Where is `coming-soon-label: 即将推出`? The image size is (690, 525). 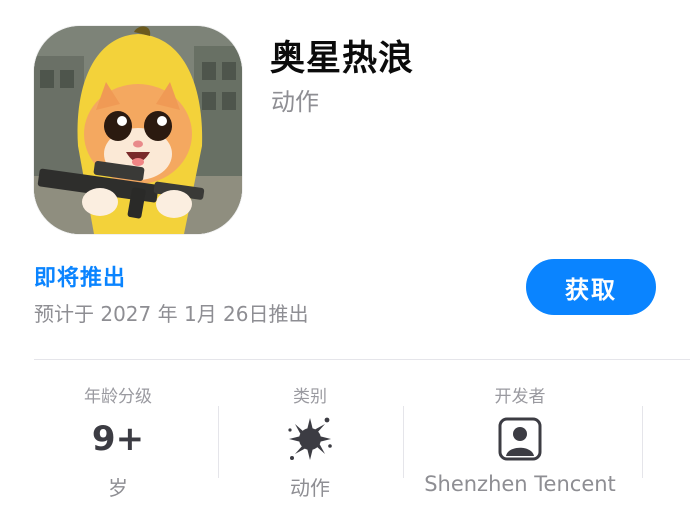 coming-soon-label: 即将推出 is located at coordinates (80, 278).